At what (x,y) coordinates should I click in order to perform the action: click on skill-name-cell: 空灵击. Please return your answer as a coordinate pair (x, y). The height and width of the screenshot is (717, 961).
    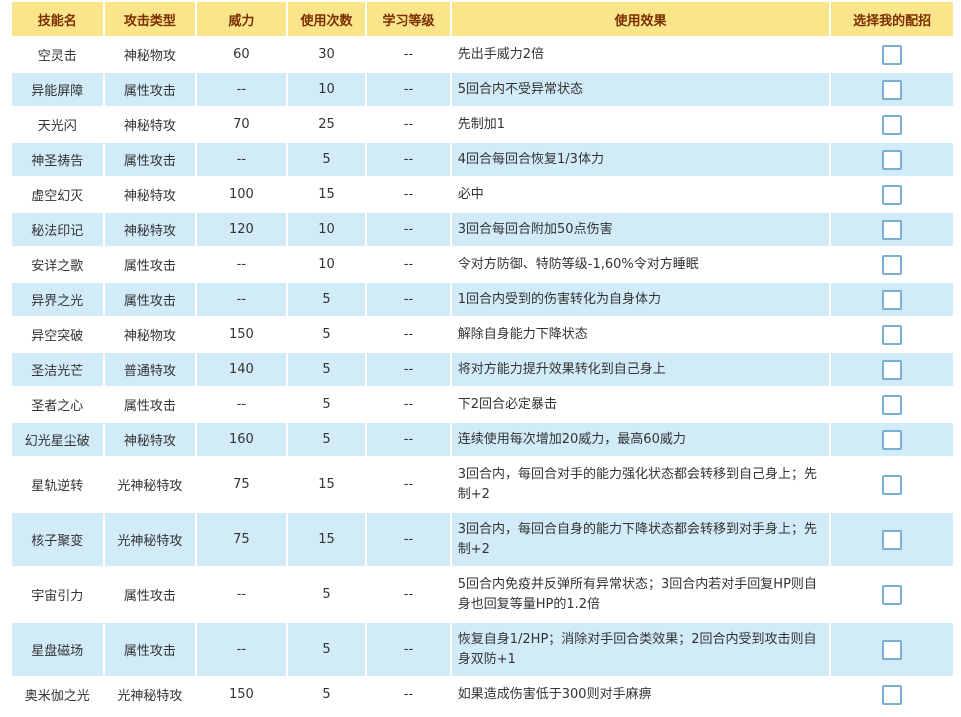
    Looking at the image, I should click on (57, 54).